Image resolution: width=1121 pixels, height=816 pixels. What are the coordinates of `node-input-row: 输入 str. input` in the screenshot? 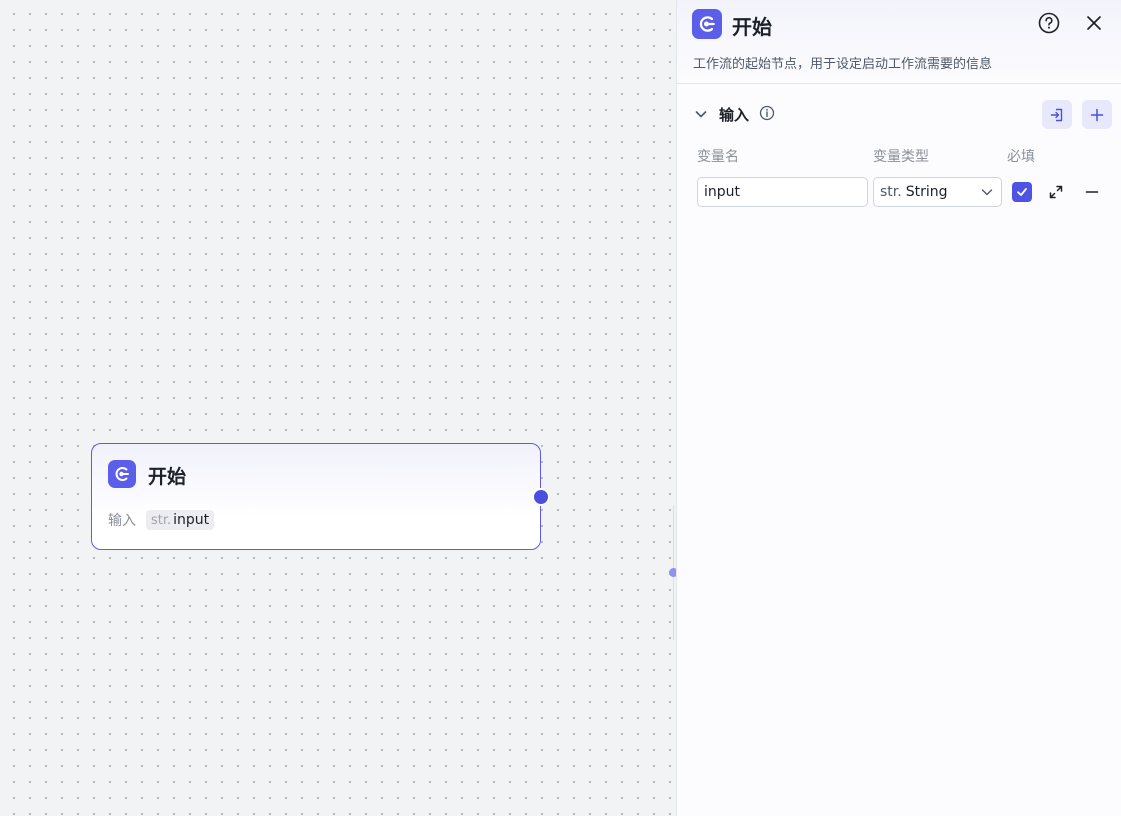 It's located at (161, 520).